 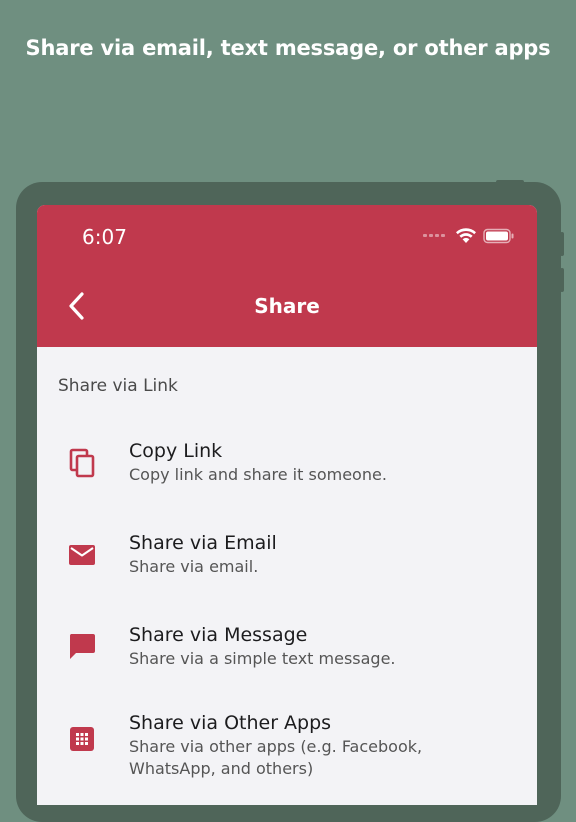 I want to click on navigation-bar: 6:07 Share, so click(x=287, y=276).